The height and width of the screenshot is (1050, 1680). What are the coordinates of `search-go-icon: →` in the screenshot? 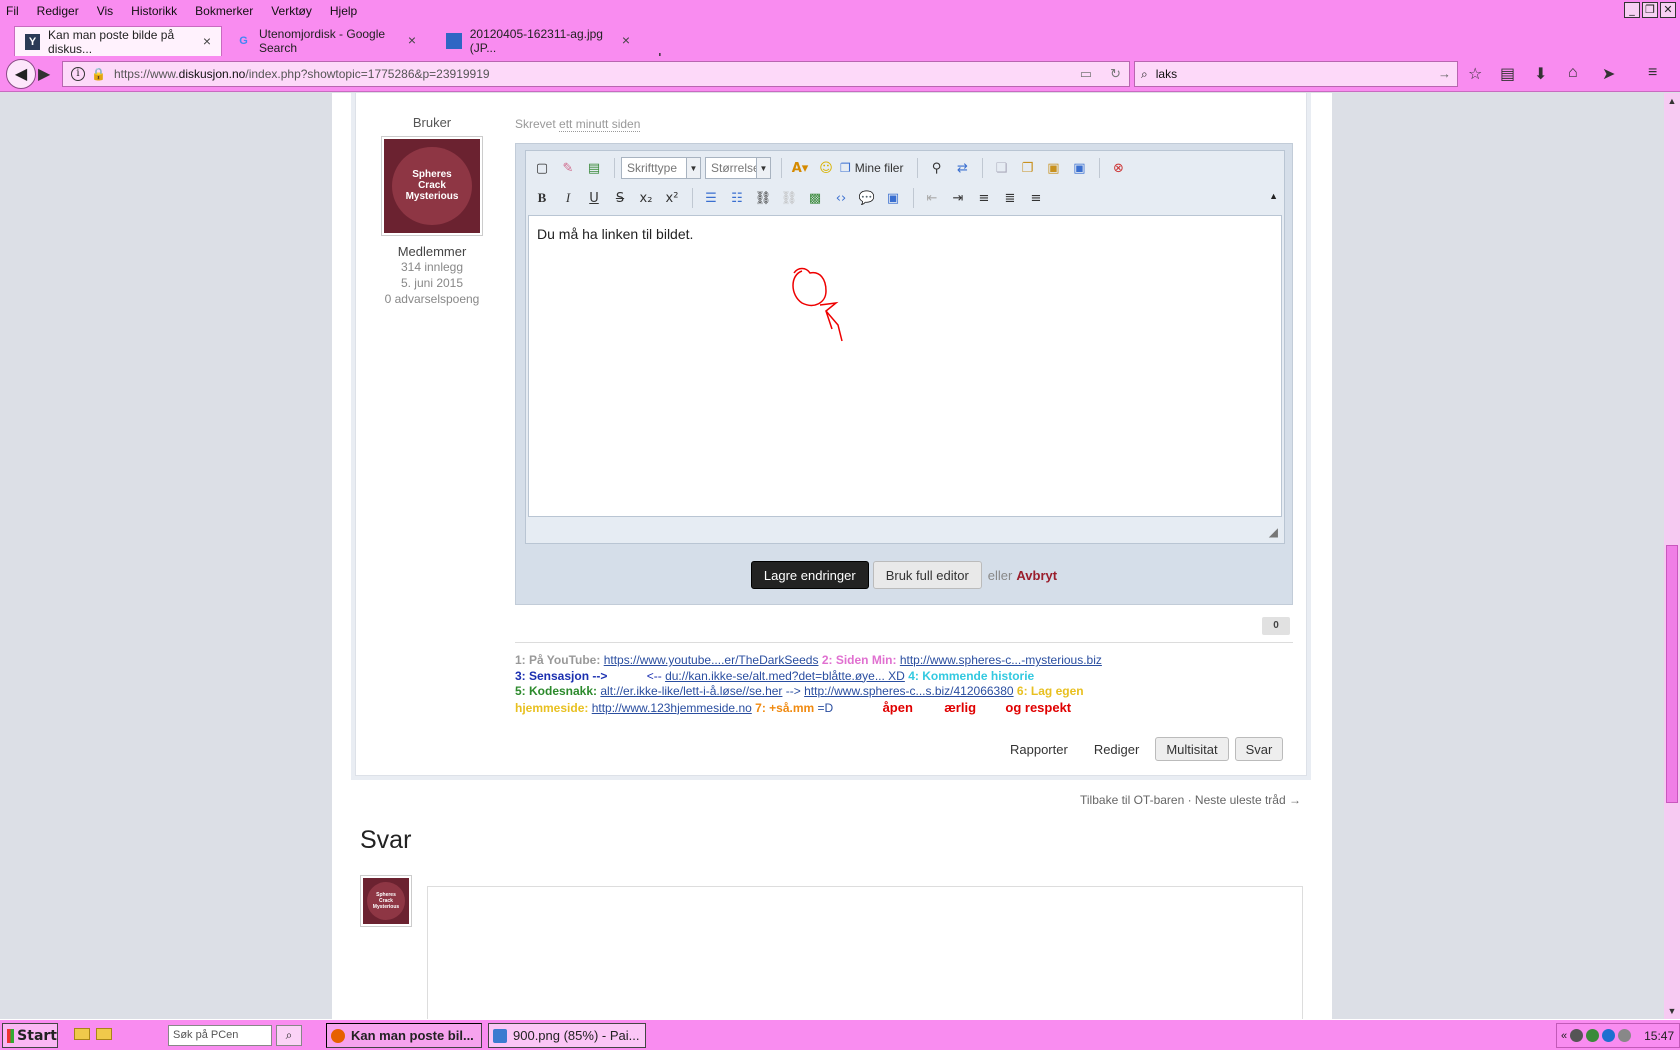 It's located at (1444, 73).